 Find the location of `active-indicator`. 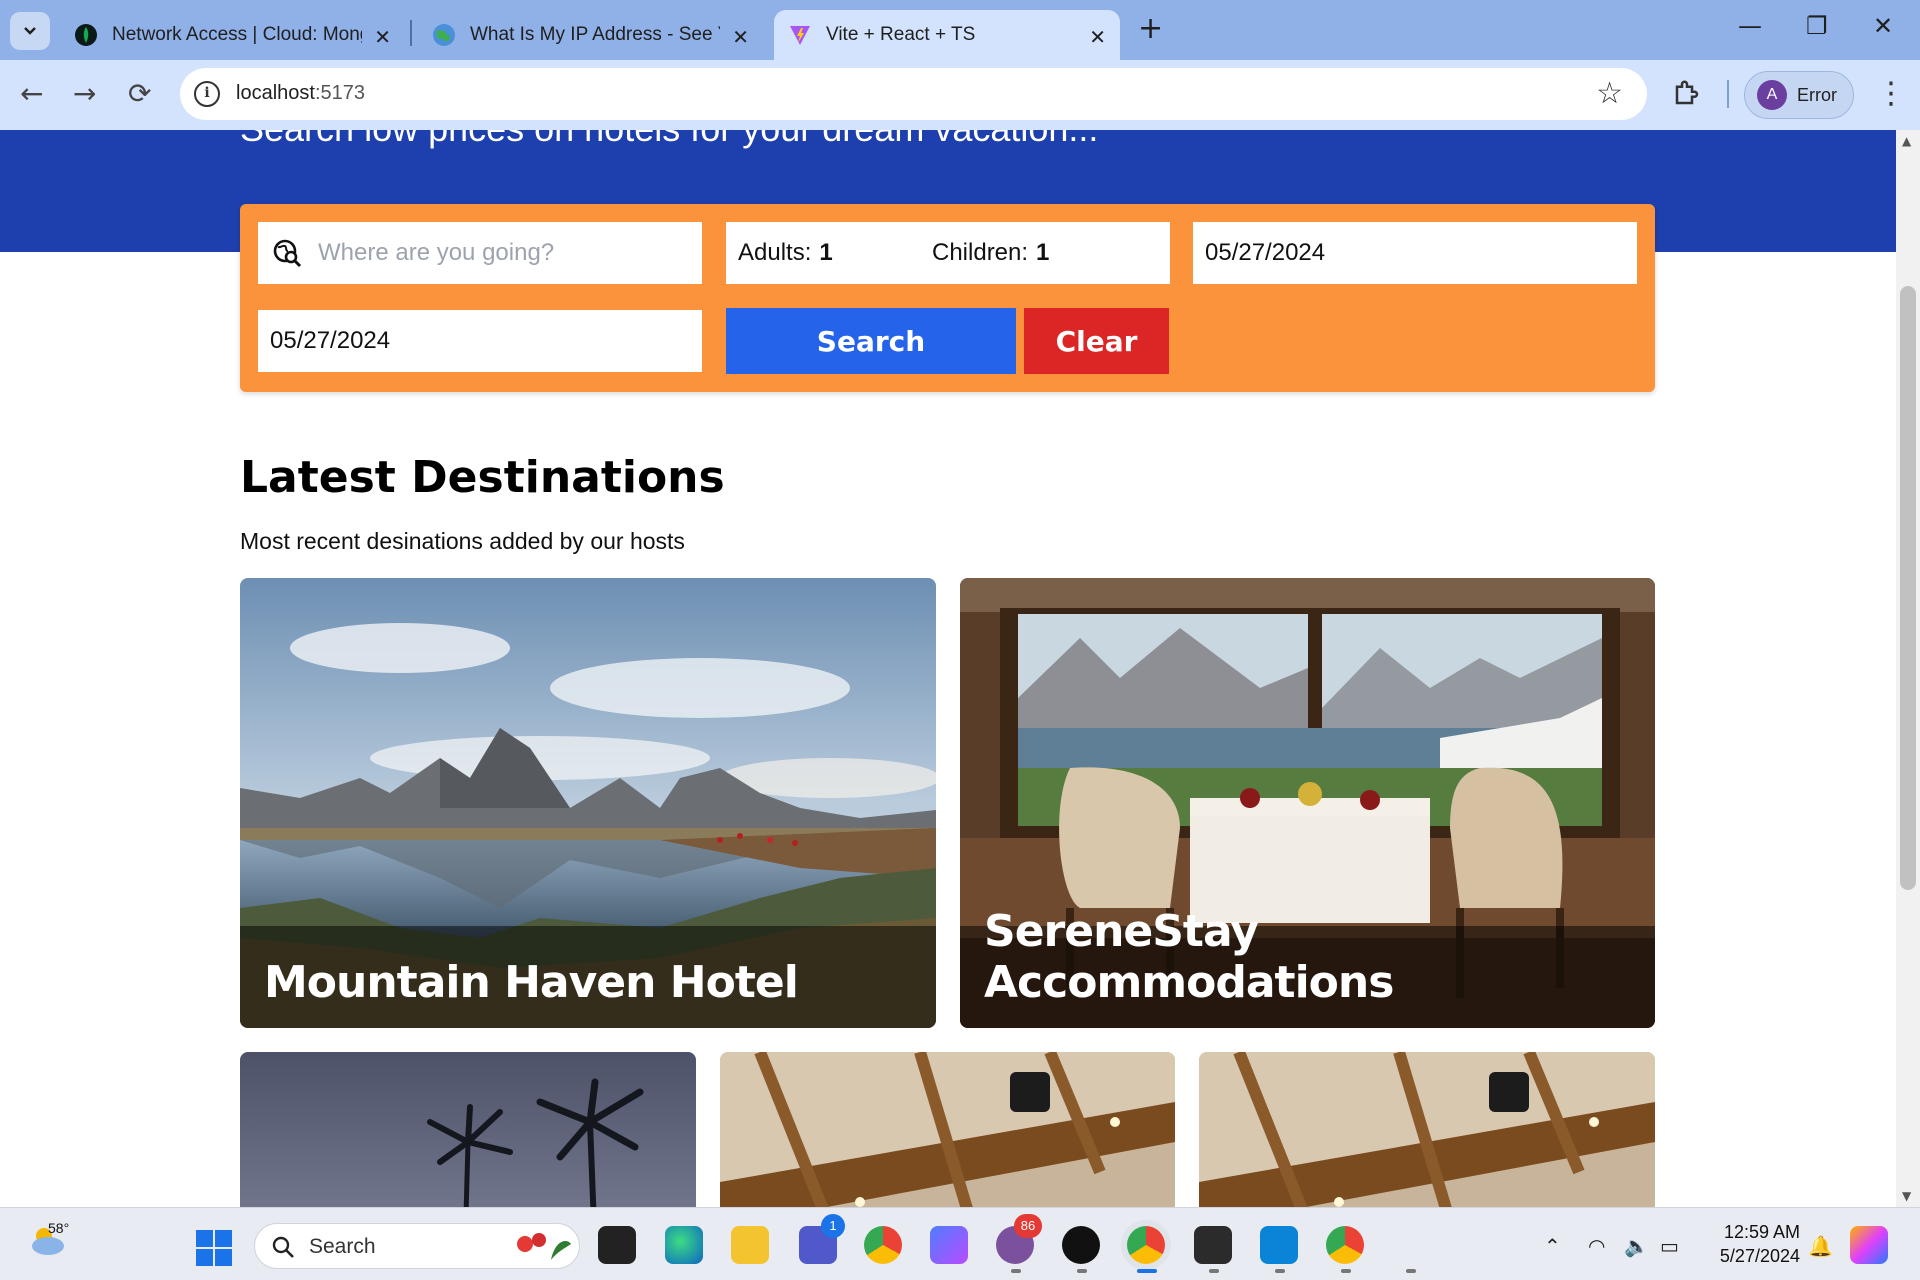

active-indicator is located at coordinates (1147, 1271).